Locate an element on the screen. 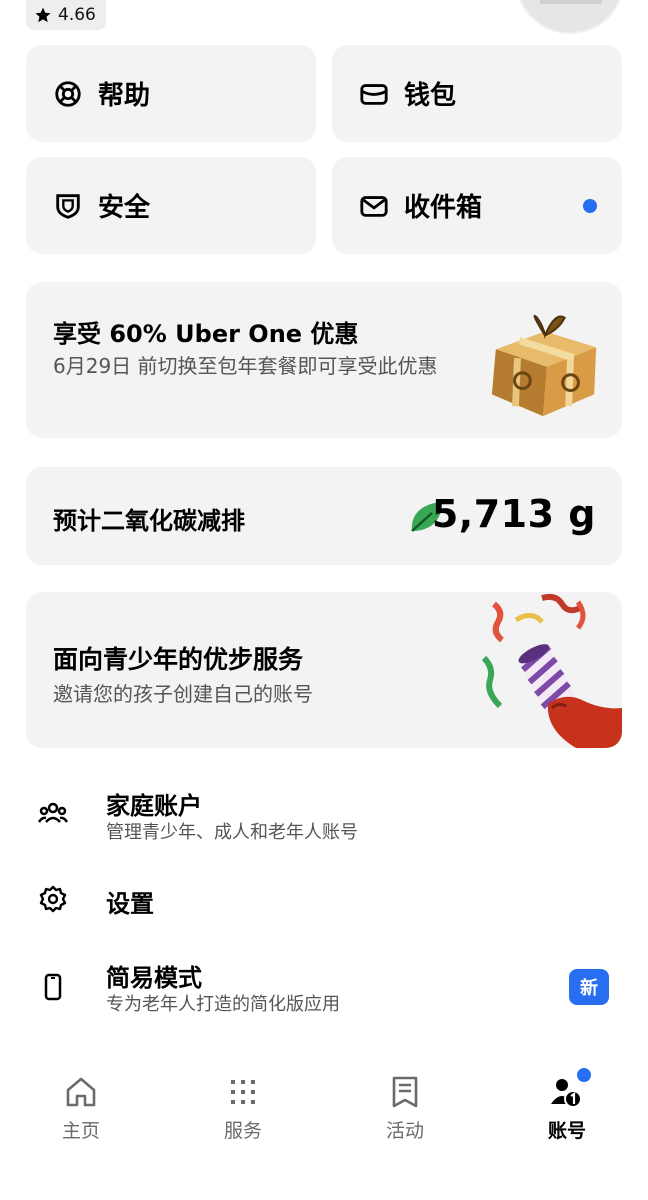  family-title: 家庭账户 is located at coordinates (154, 806).